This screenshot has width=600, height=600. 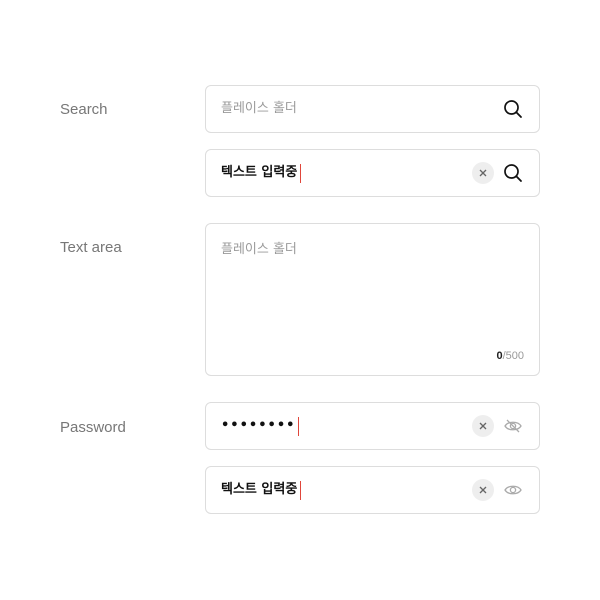 I want to click on password-visible-value: 텍스트 입력중, so click(x=259, y=489).